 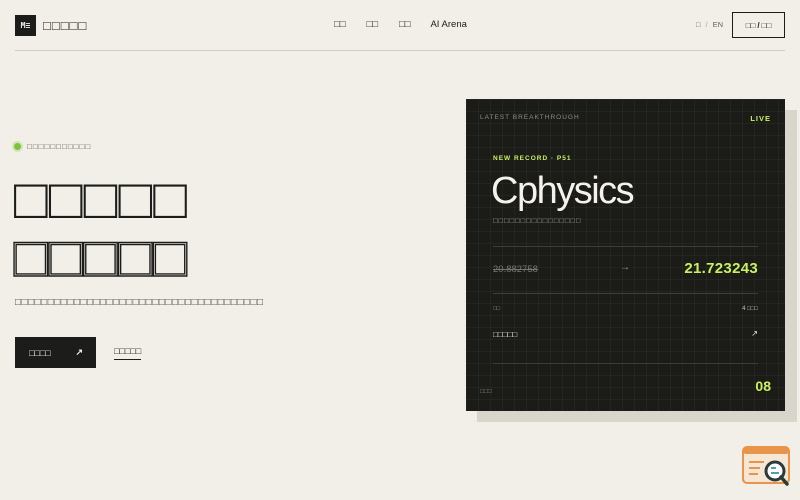 I want to click on logo-mark-icon: M≡, so click(x=25, y=25).